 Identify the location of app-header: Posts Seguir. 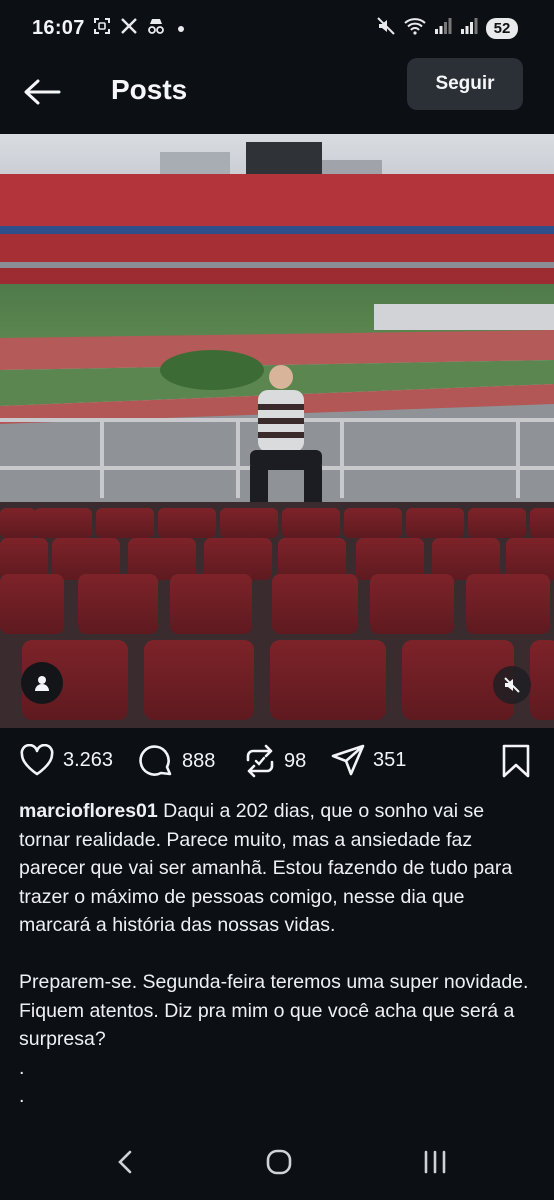
(277, 96).